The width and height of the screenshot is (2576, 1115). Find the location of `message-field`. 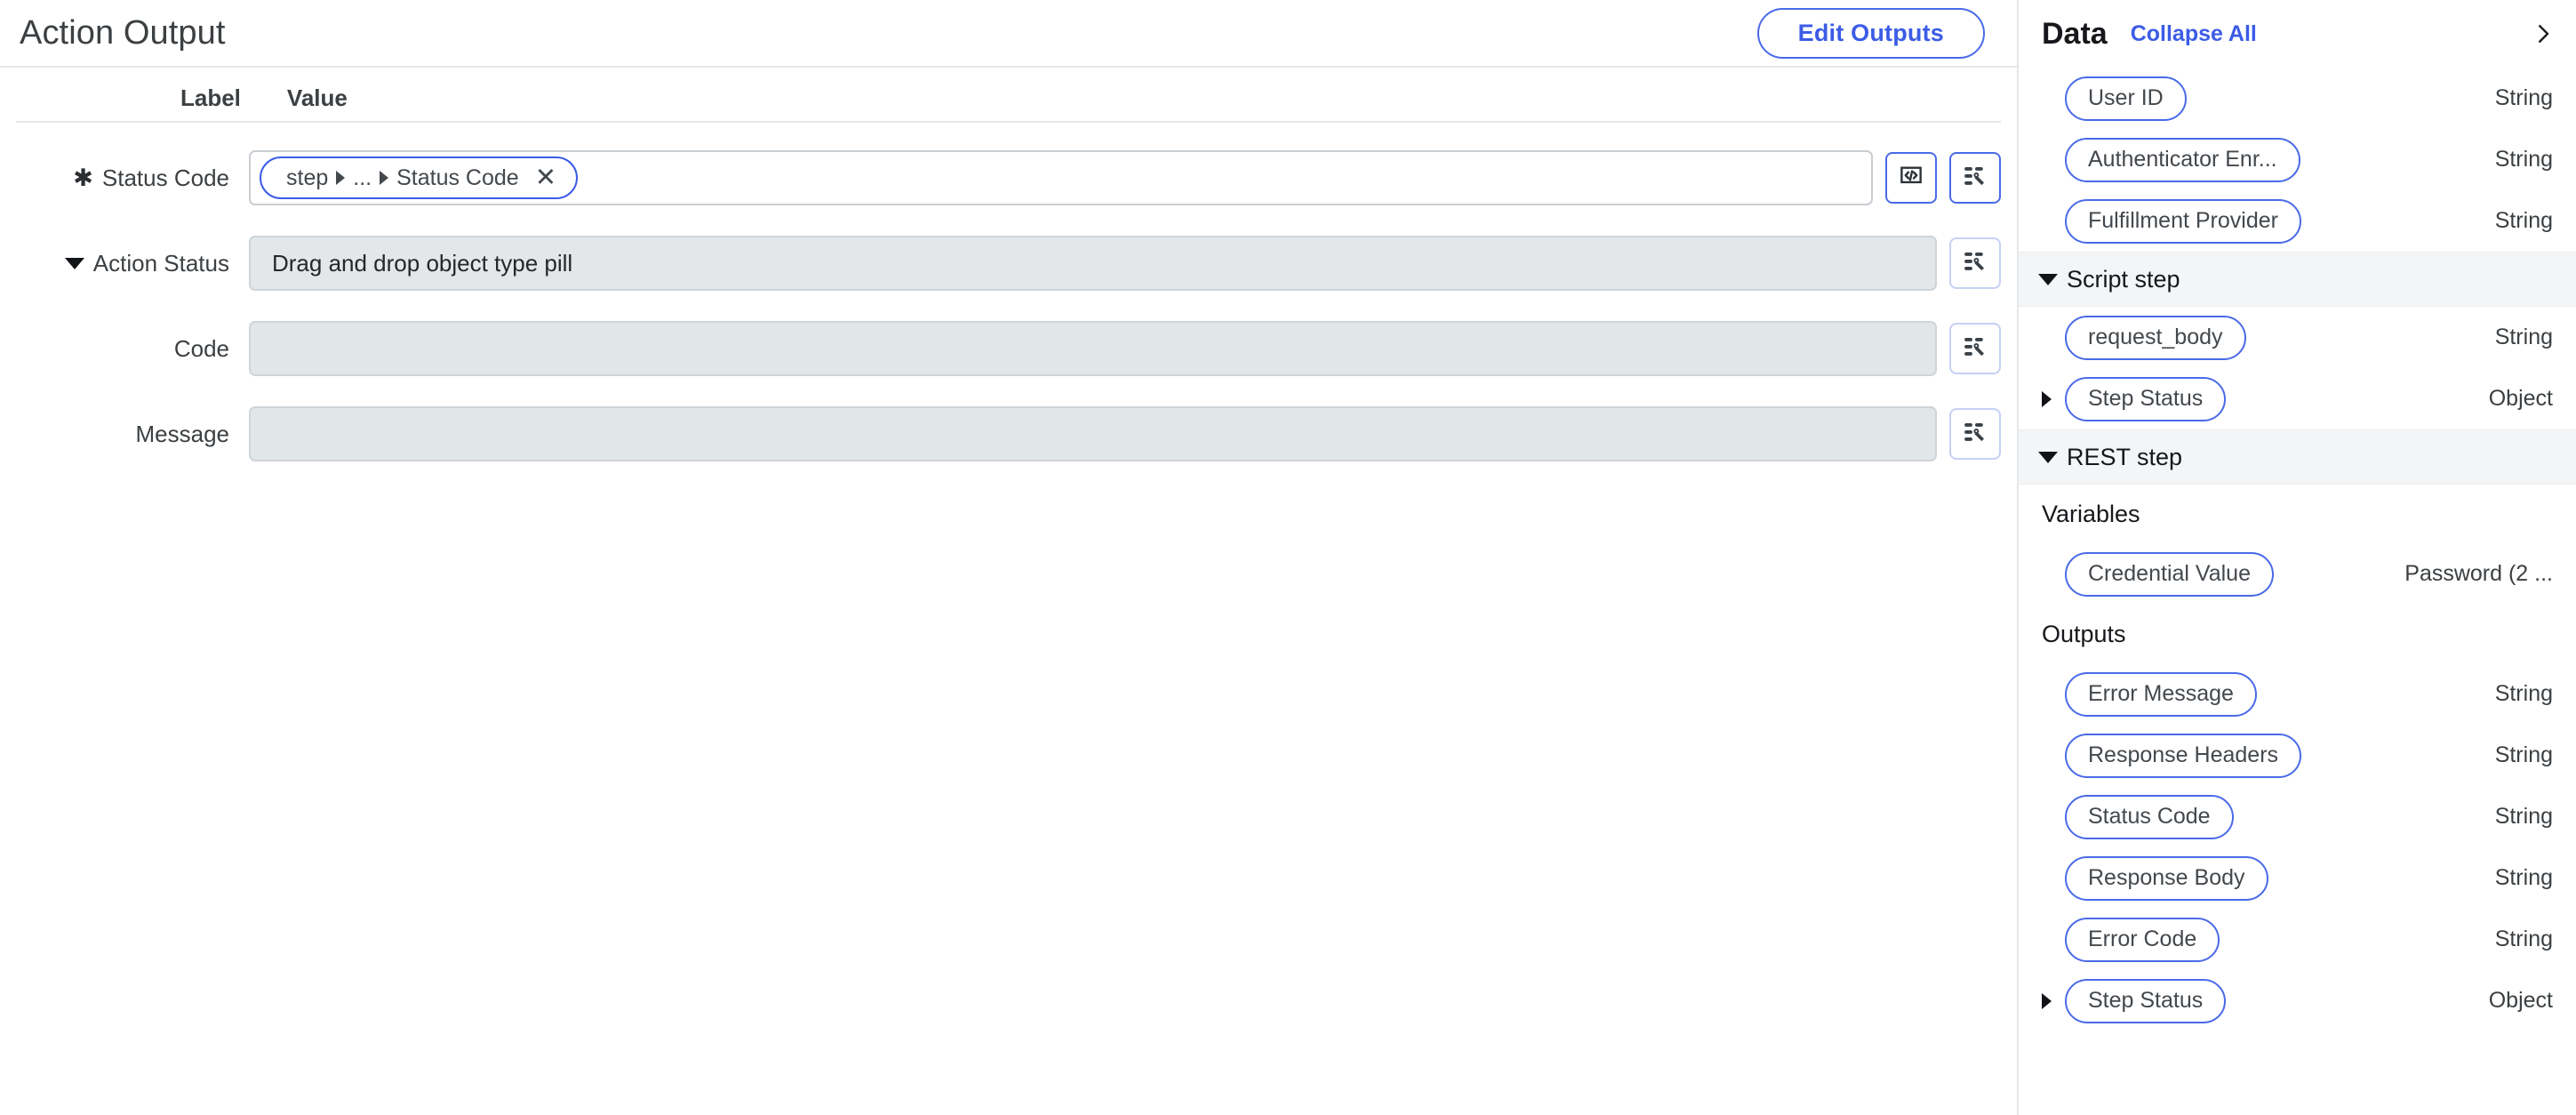

message-field is located at coordinates (1093, 433).